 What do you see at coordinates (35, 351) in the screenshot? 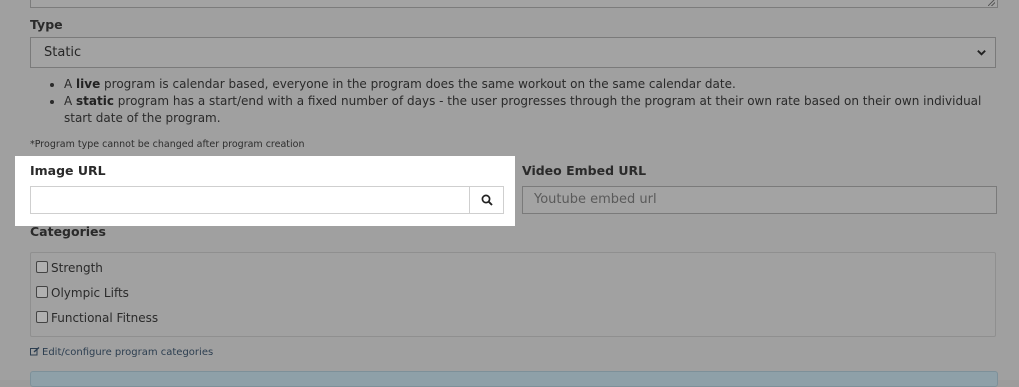
I see `edit-icon` at bounding box center [35, 351].